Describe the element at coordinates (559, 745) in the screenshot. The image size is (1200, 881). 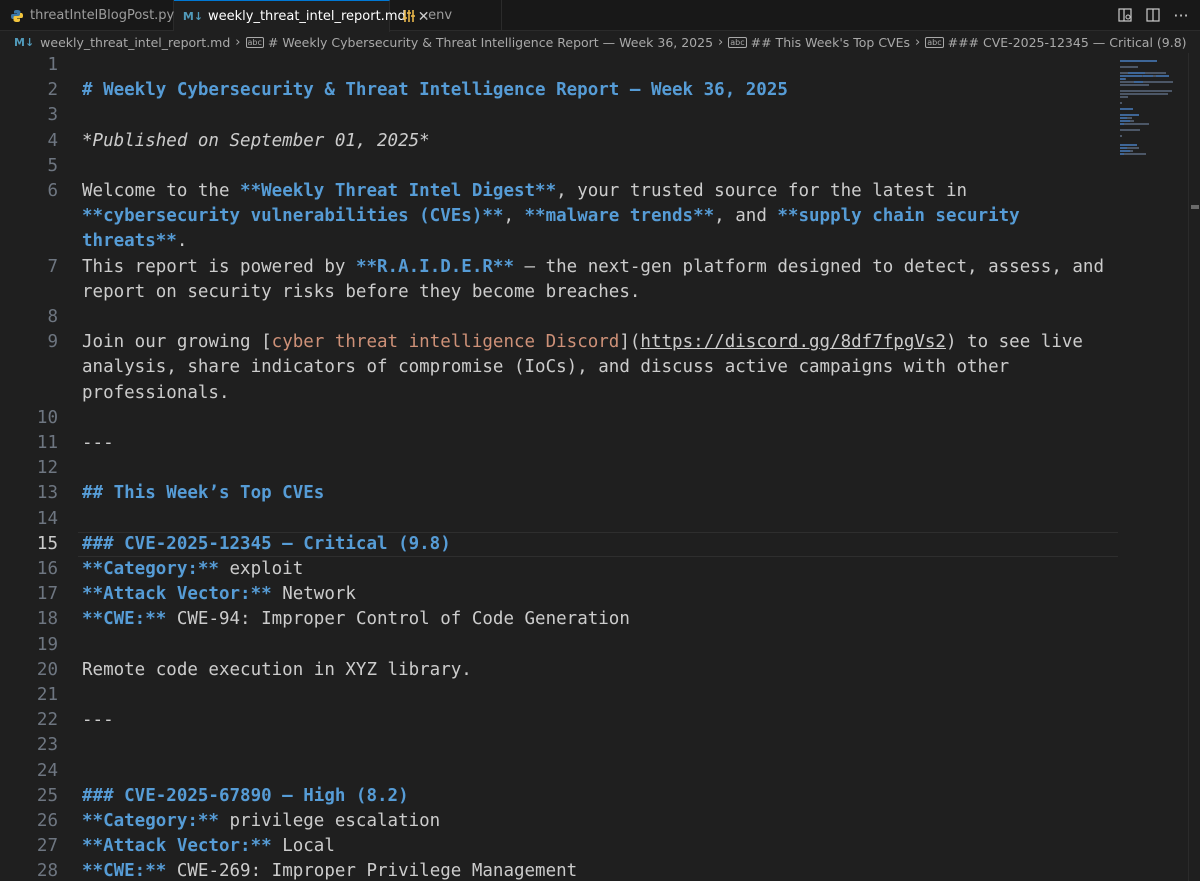
I see `editor-line: 23` at that location.